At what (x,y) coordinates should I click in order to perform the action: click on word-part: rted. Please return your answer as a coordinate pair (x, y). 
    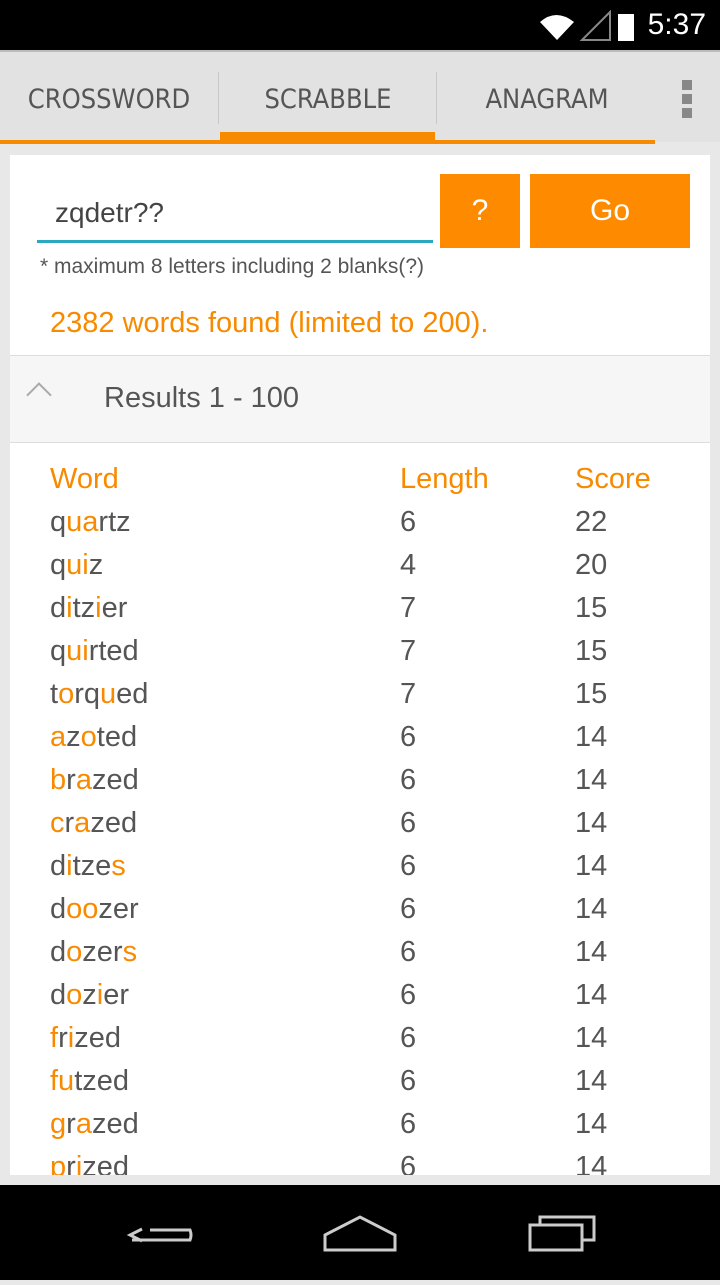
    Looking at the image, I should click on (113, 651).